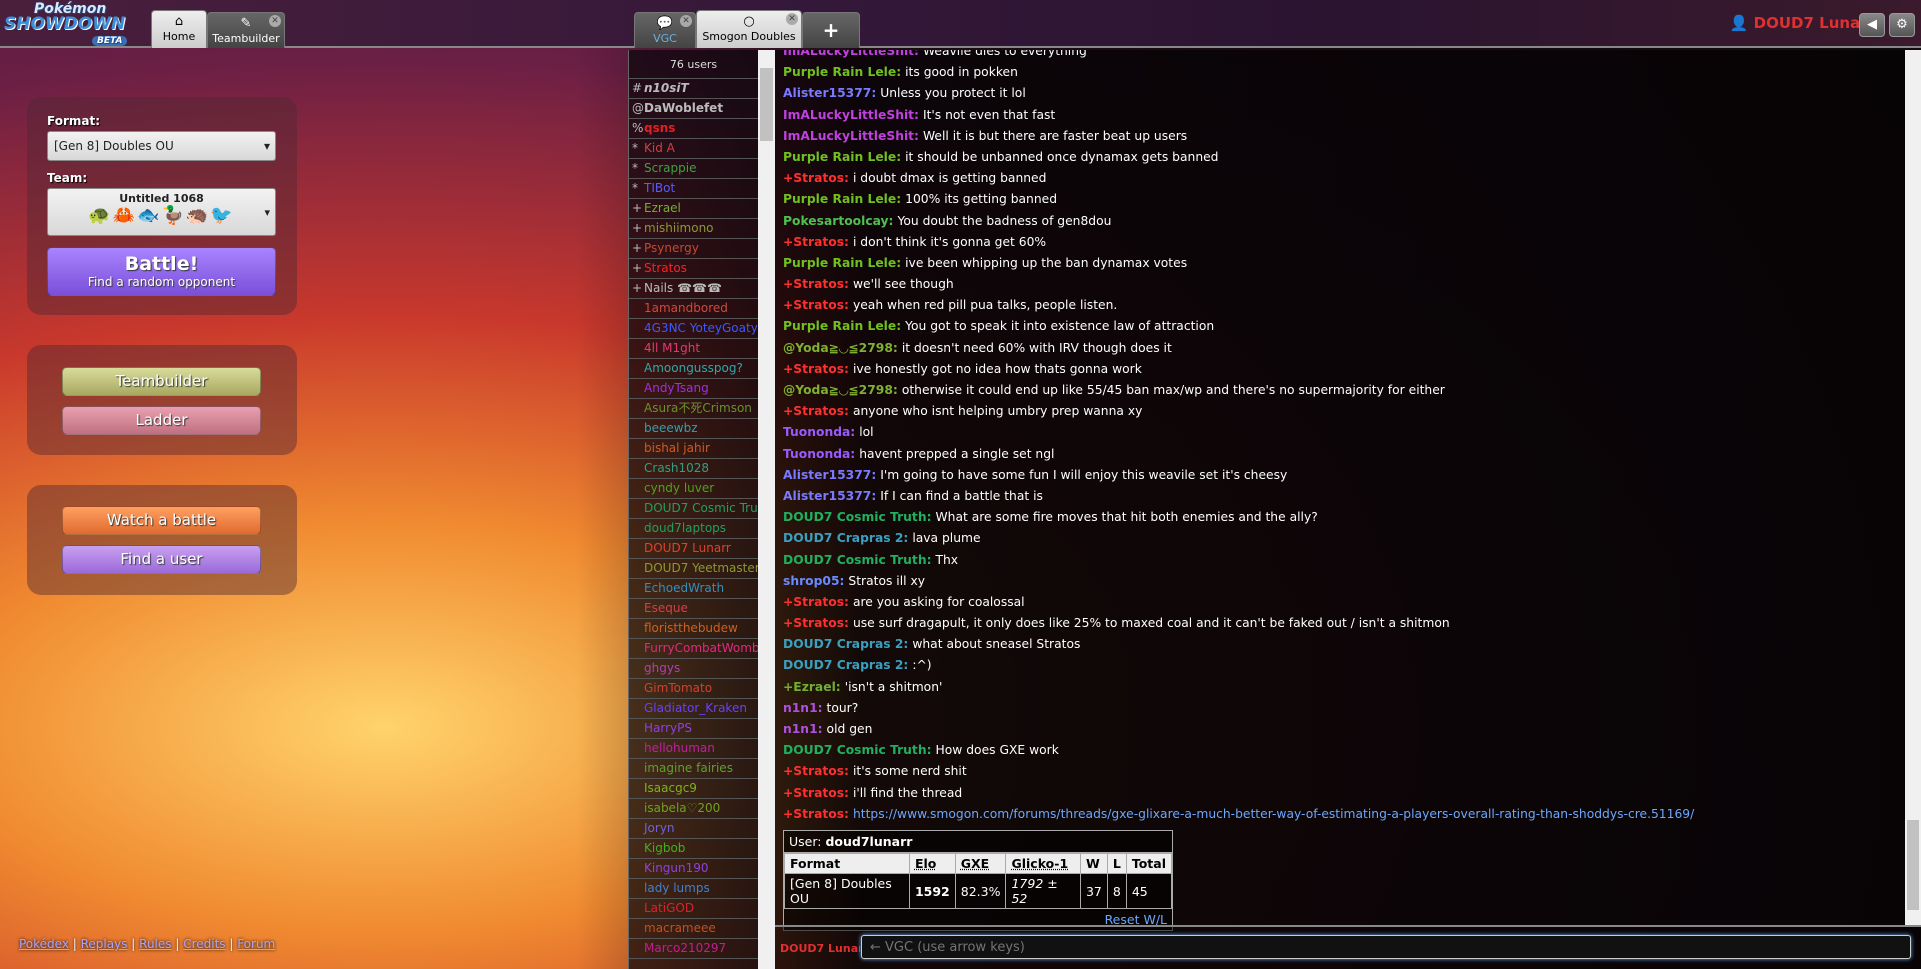  What do you see at coordinates (693, 109) in the screenshot?
I see `user-list-item: @DaWoblefet` at bounding box center [693, 109].